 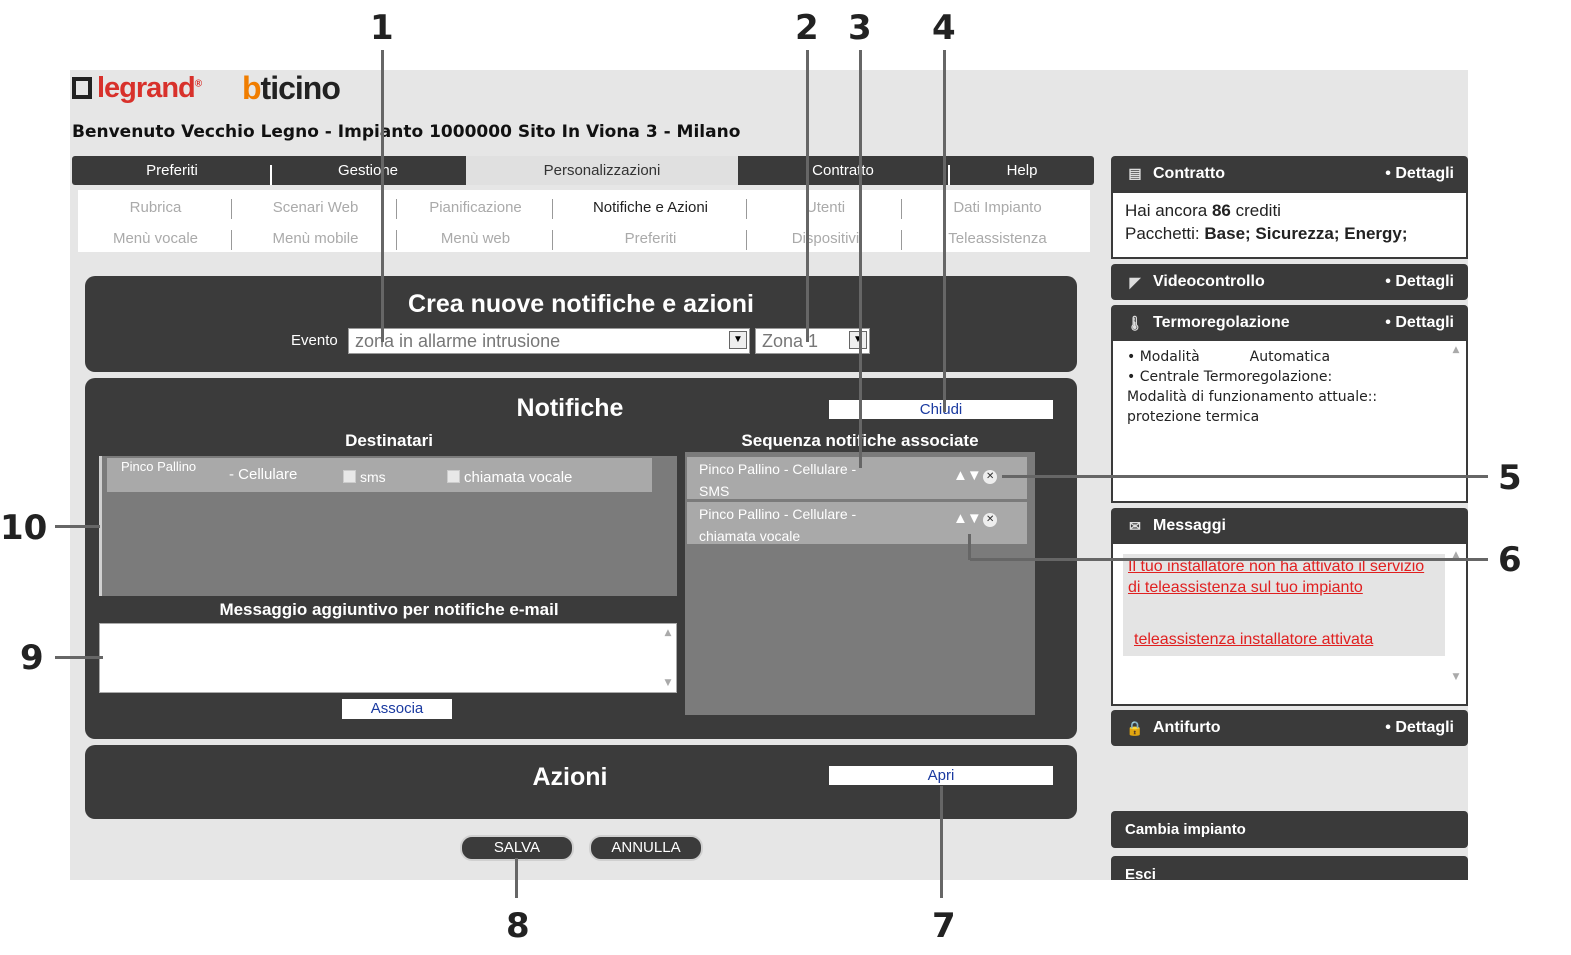 What do you see at coordinates (389, 440) in the screenshot?
I see `destinatari-heading: Destinatari` at bounding box center [389, 440].